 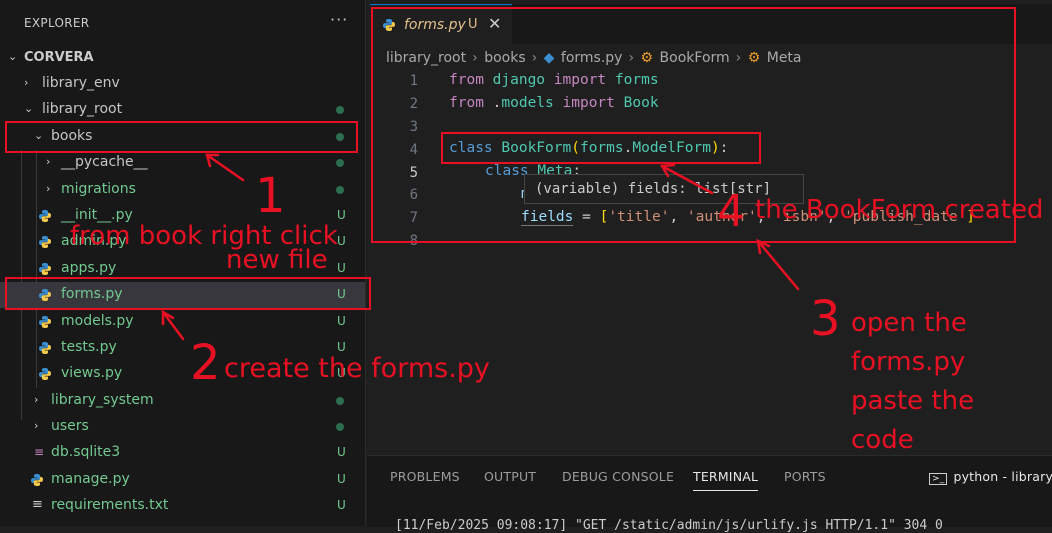 What do you see at coordinates (357, 368) in the screenshot?
I see `annotation-text-2: create the forms.py` at bounding box center [357, 368].